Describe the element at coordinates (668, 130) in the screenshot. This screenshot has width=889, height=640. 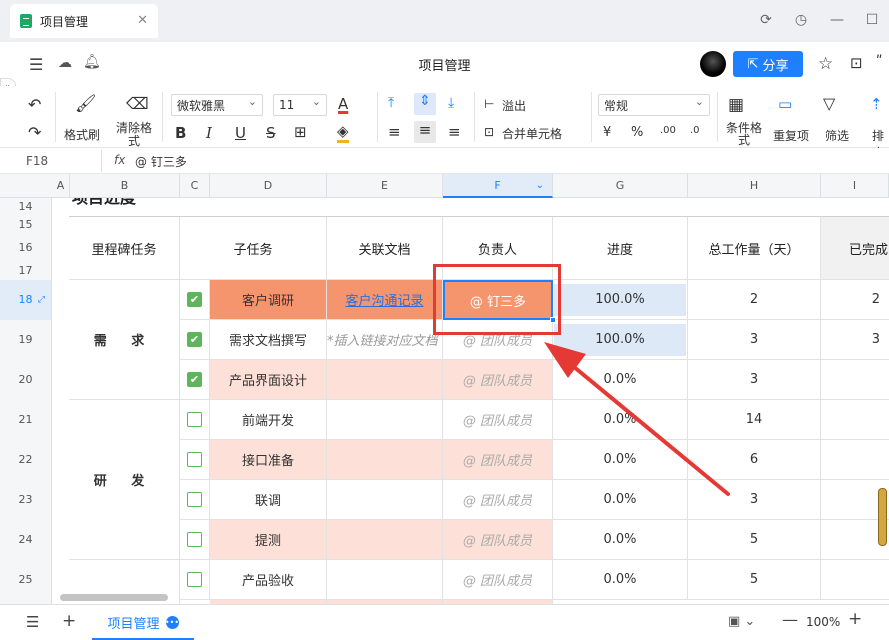
I see `decrease-decimal-icon: .00` at that location.